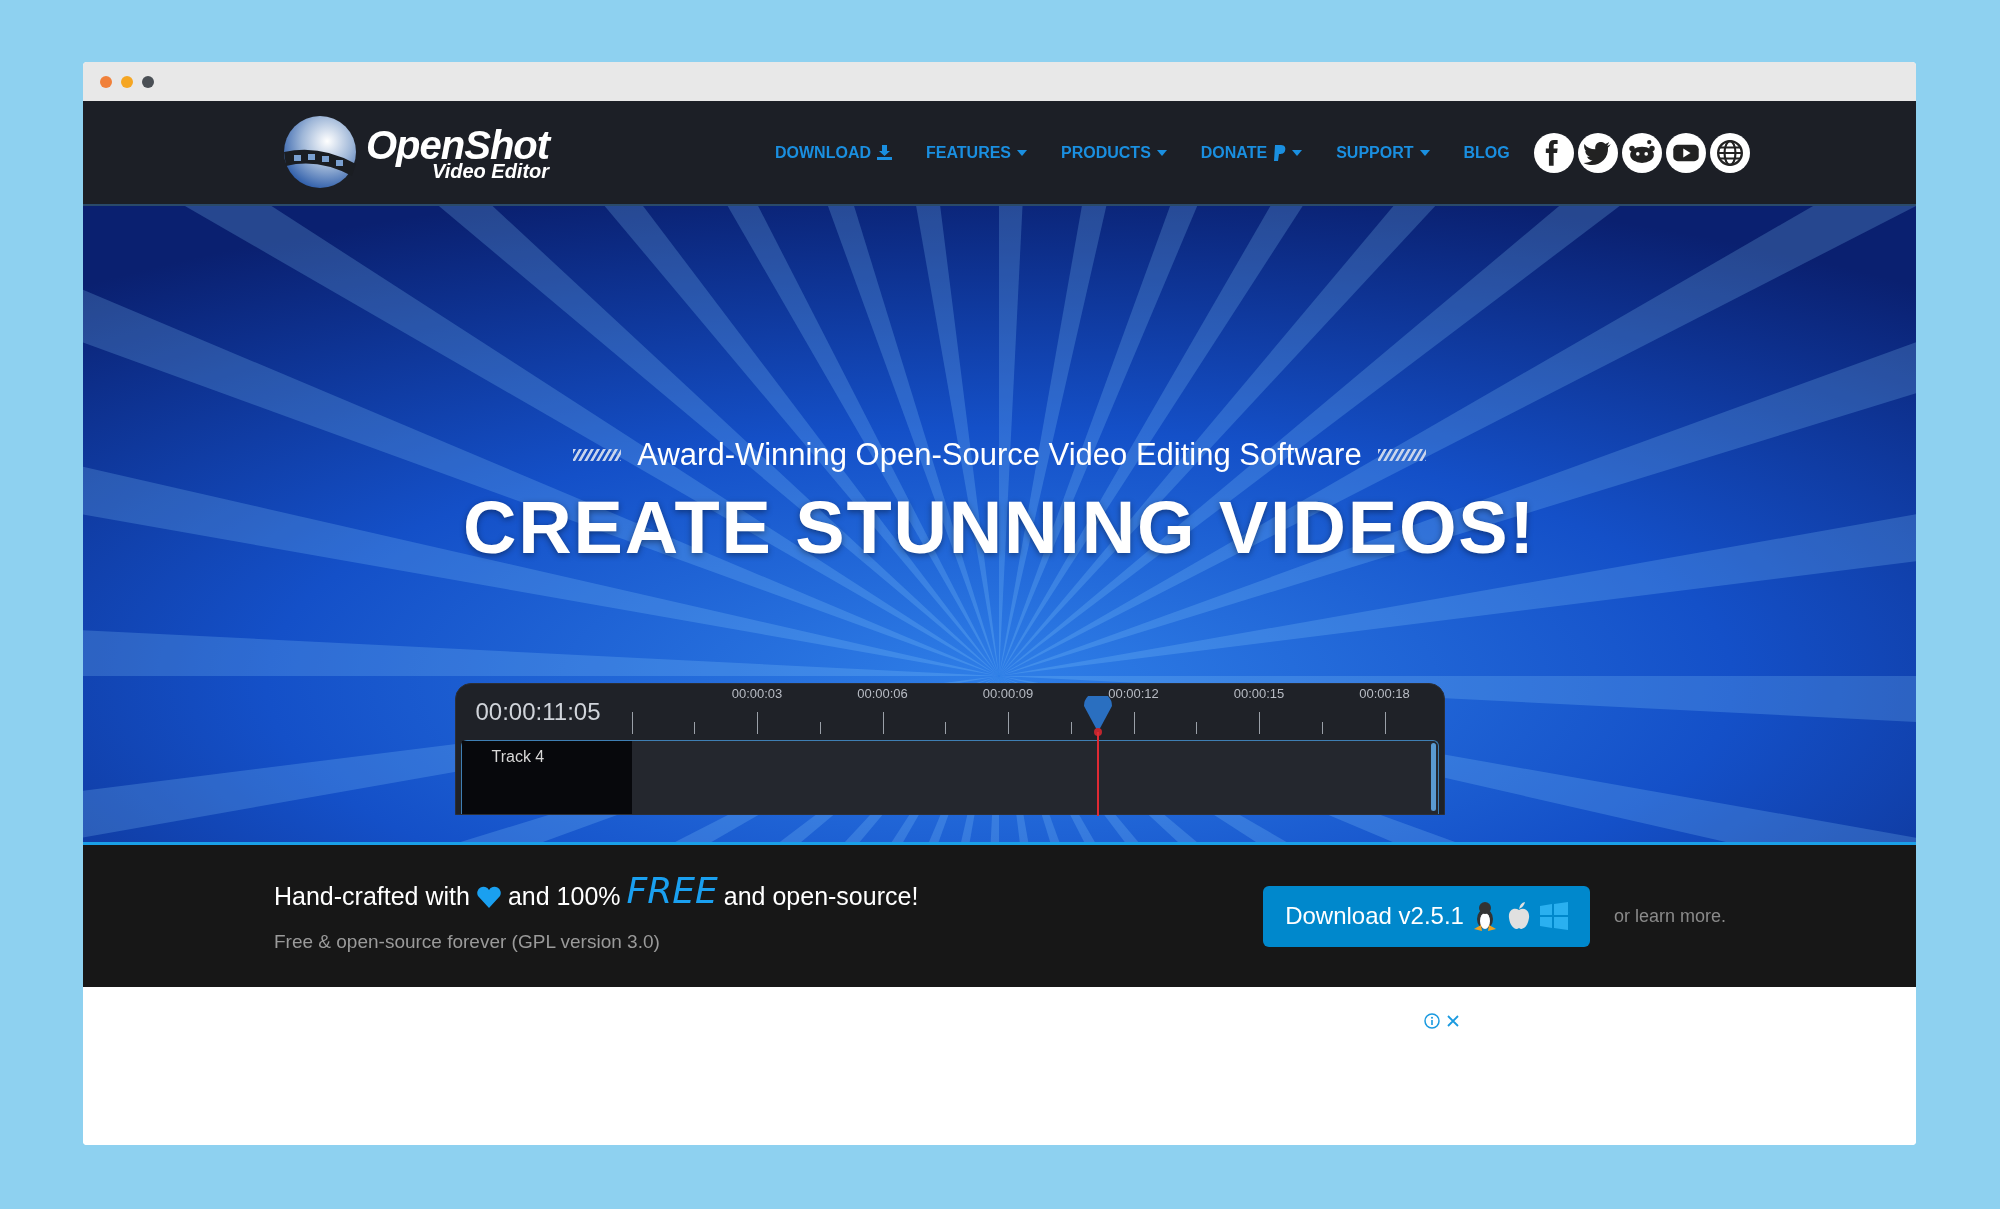 This screenshot has height=1209, width=2000. I want to click on download-button: Download v2.5.1, so click(1426, 916).